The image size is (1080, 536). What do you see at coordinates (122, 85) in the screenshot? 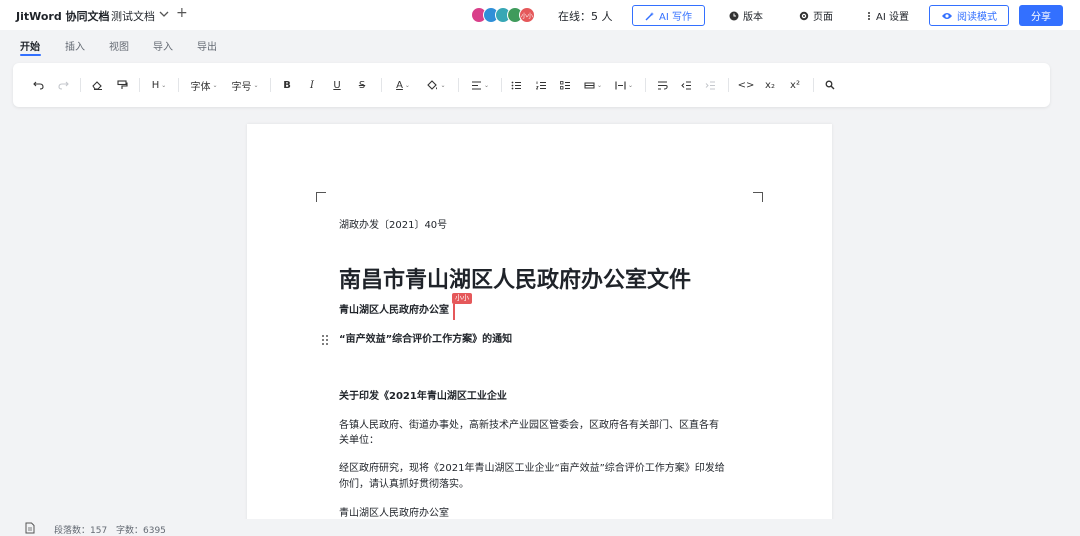
I see `format-painter-icon` at bounding box center [122, 85].